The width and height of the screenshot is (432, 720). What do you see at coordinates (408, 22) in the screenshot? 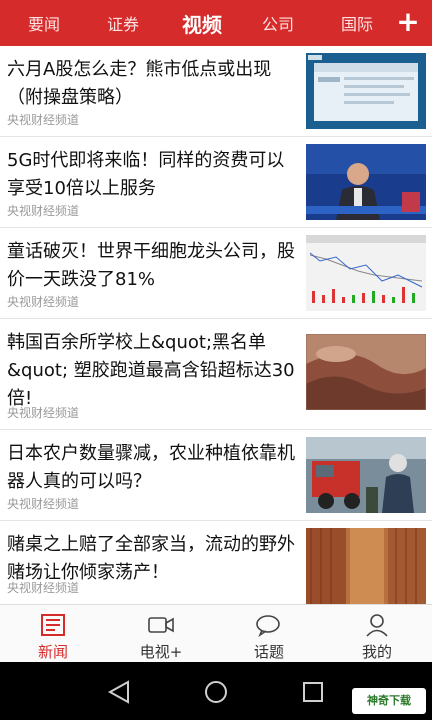
I see `plus-icon: +` at bounding box center [408, 22].